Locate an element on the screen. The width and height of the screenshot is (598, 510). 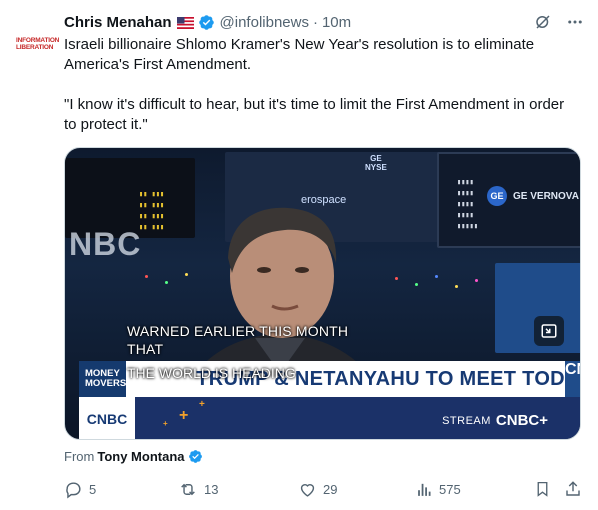
pip-icon is located at coordinates (549, 331).